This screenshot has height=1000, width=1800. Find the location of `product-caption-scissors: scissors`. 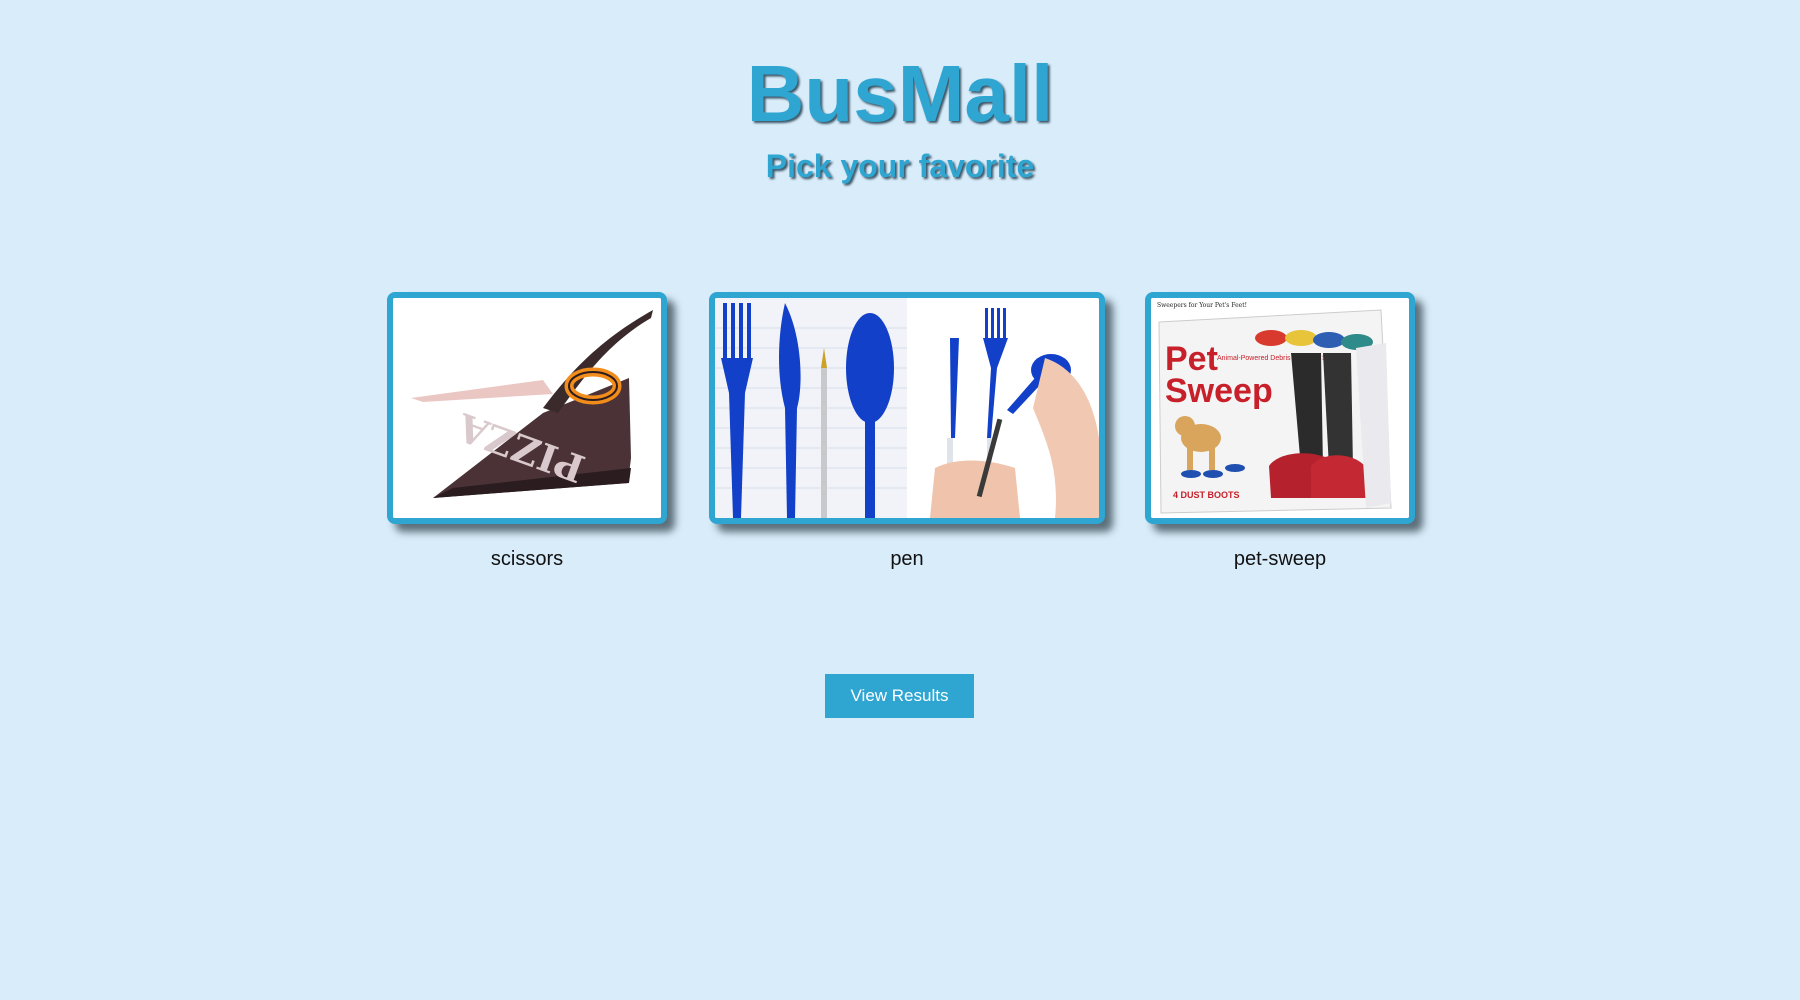

product-caption-scissors: scissors is located at coordinates (527, 559).